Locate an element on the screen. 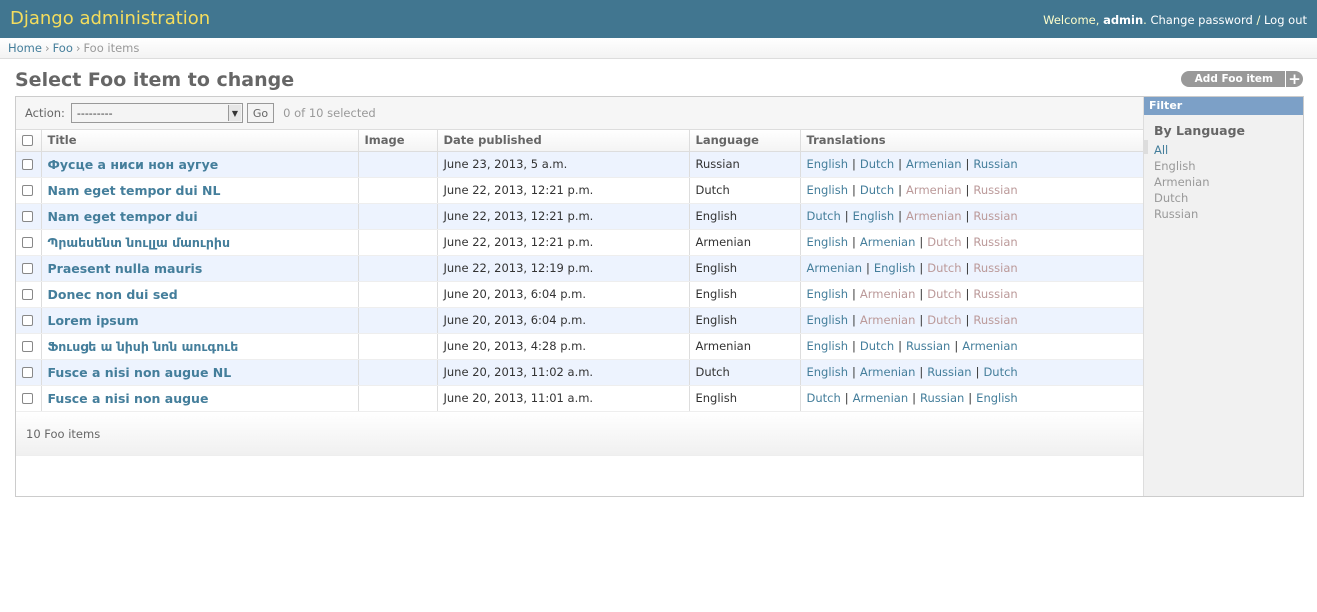  site-name: Django administration is located at coordinates (110, 18).